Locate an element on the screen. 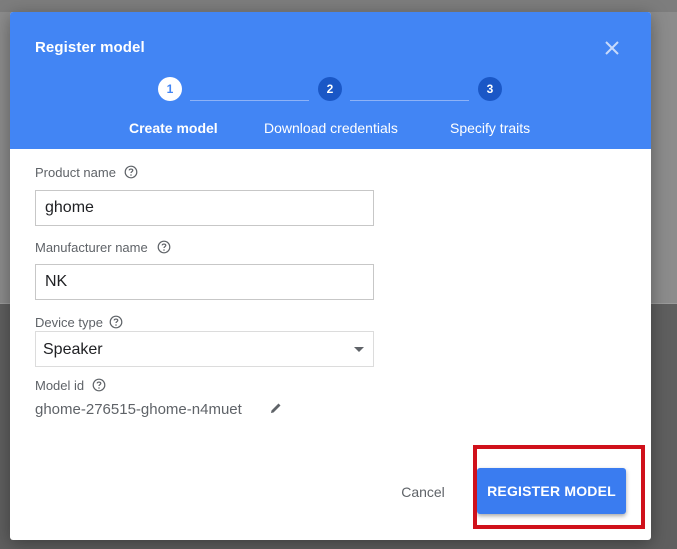 This screenshot has width=677, height=549. model-id-label: Model id is located at coordinates (60, 385).